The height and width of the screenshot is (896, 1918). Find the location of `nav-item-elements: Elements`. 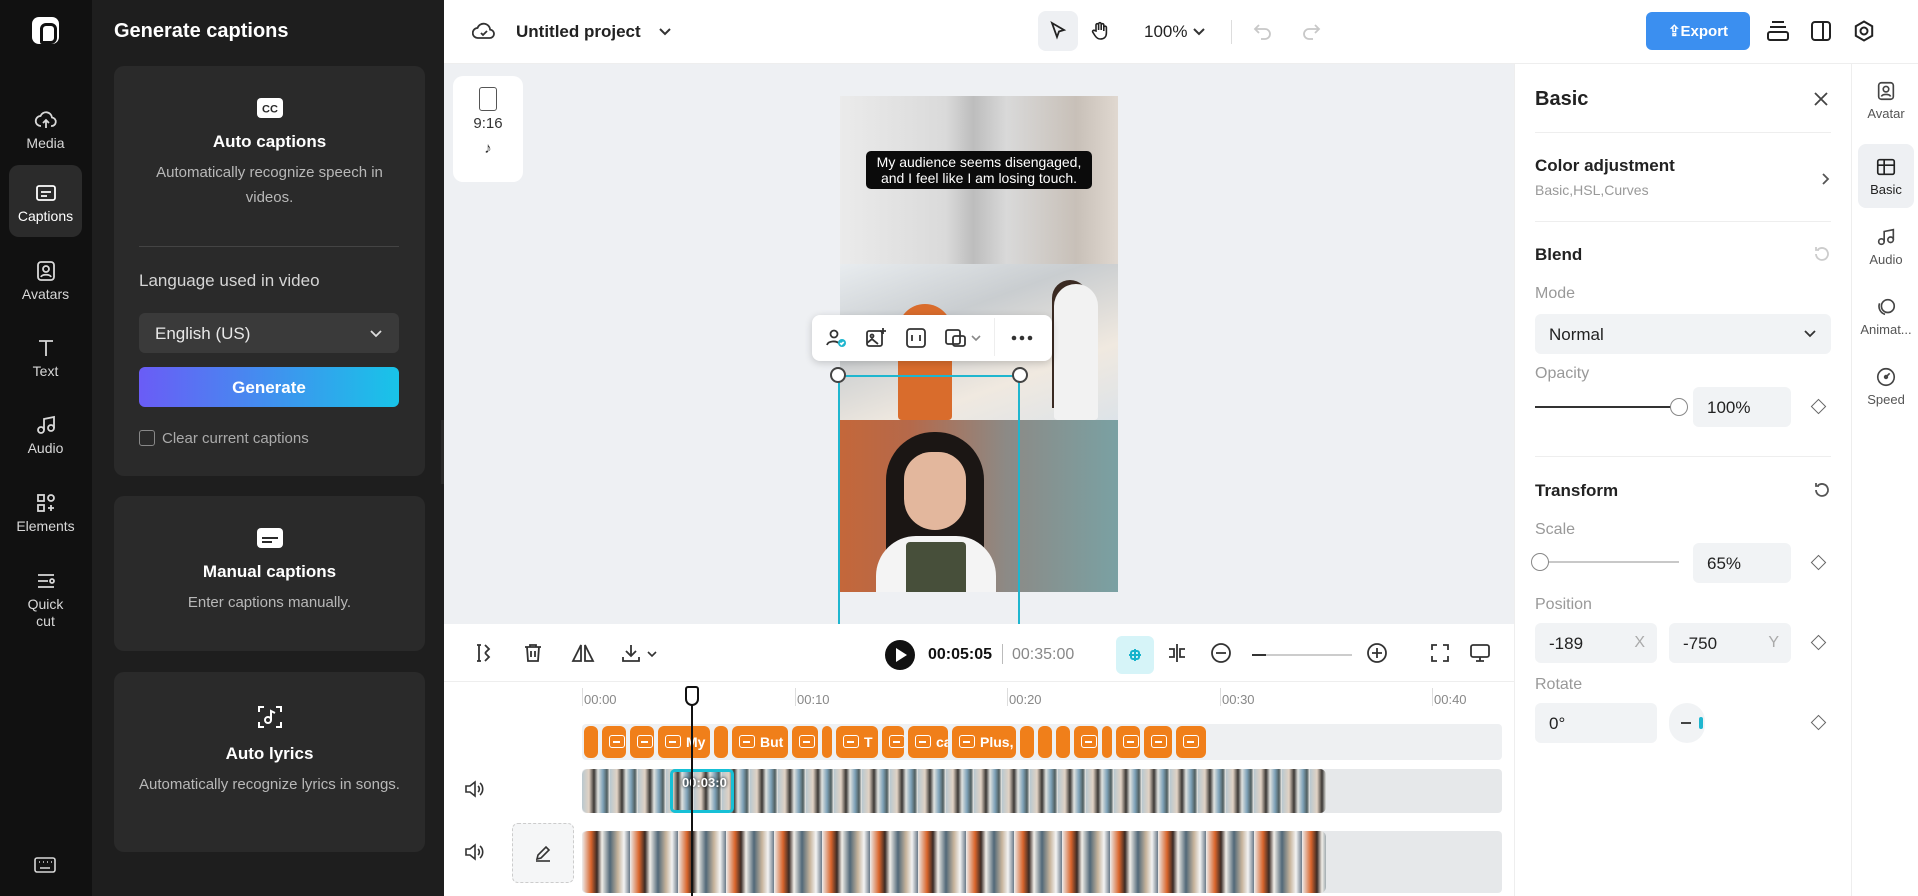

nav-item-elements: Elements is located at coordinates (45, 511).